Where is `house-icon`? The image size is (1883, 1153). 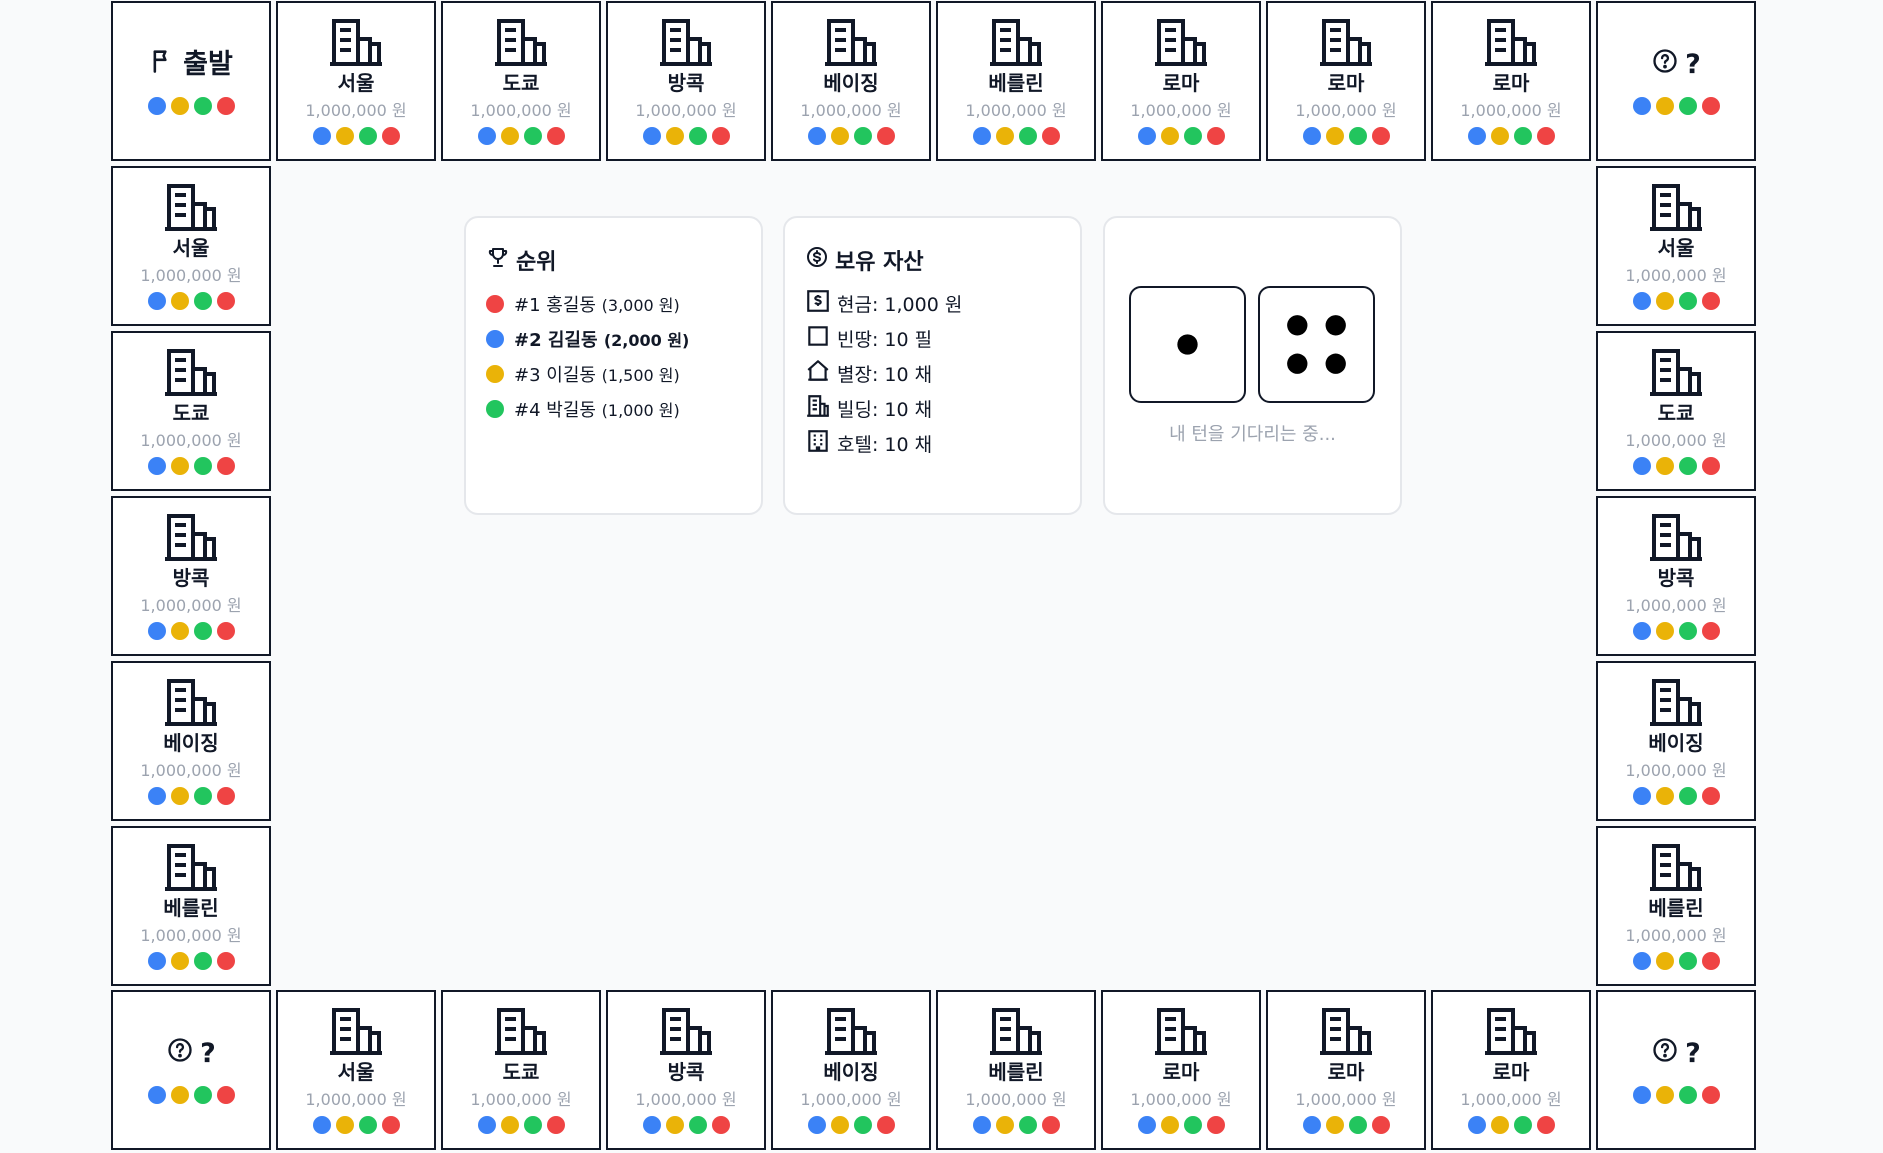 house-icon is located at coordinates (818, 373).